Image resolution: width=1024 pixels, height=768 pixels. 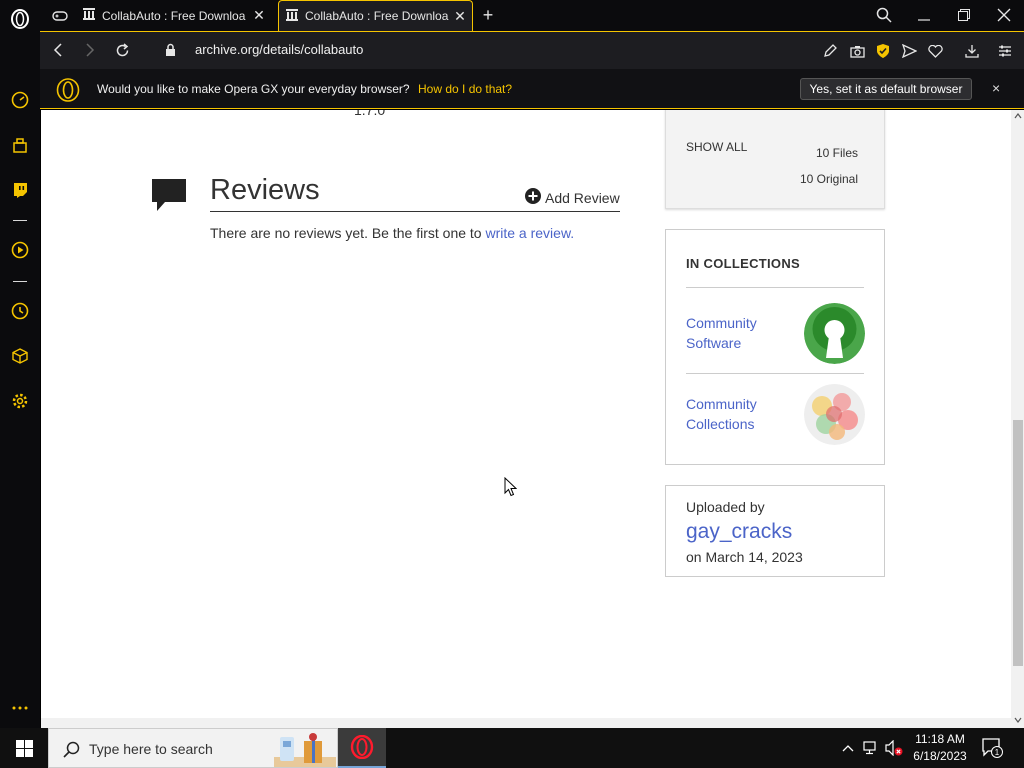 I want to click on back-icon, so click(x=58, y=50).